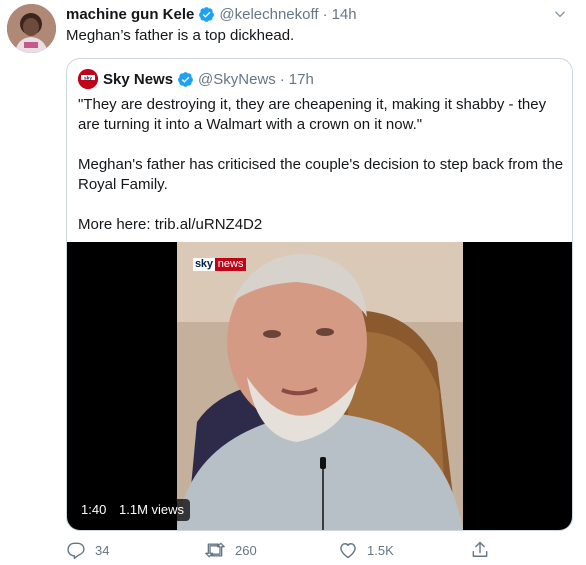 This screenshot has height=565, width=586. What do you see at coordinates (380, 550) in the screenshot?
I see `like-count: 1.5K` at bounding box center [380, 550].